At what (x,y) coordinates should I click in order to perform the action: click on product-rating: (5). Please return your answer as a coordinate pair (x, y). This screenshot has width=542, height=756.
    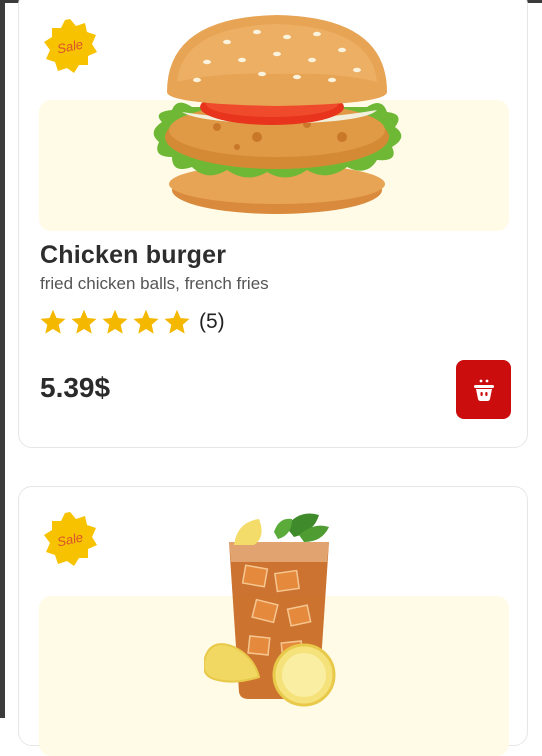
    Looking at the image, I should click on (132, 322).